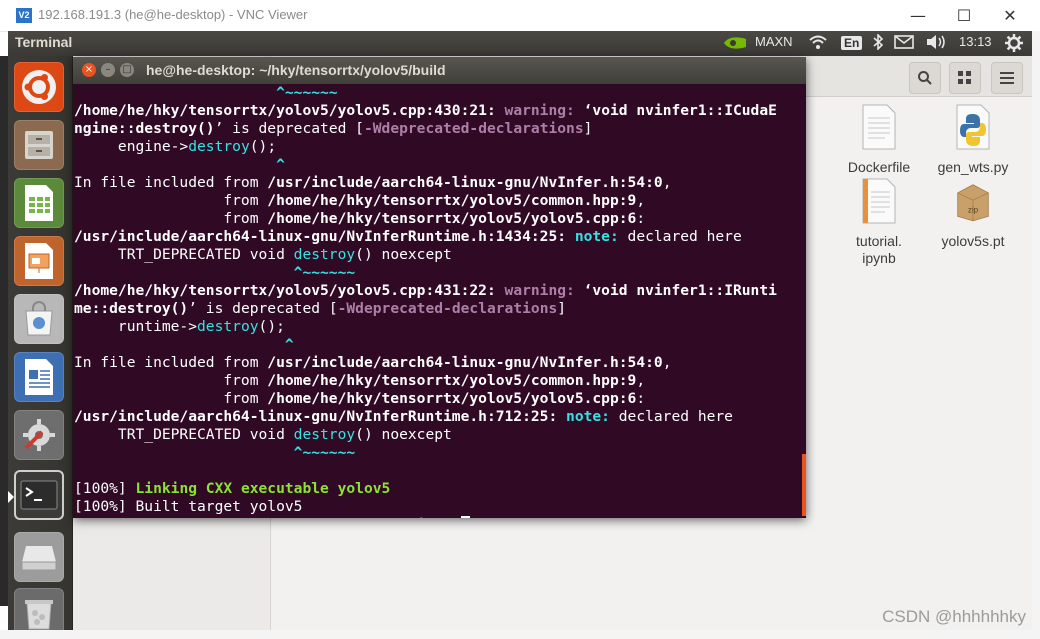 The width and height of the screenshot is (1040, 639). I want to click on window-border-right, so click(1036, 330).